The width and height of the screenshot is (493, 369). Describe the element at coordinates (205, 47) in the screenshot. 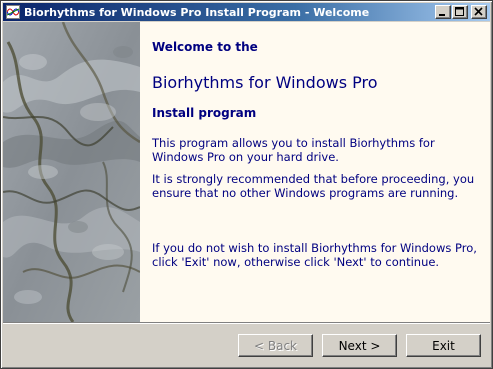

I see `welcome-heading: Welcome to the` at that location.